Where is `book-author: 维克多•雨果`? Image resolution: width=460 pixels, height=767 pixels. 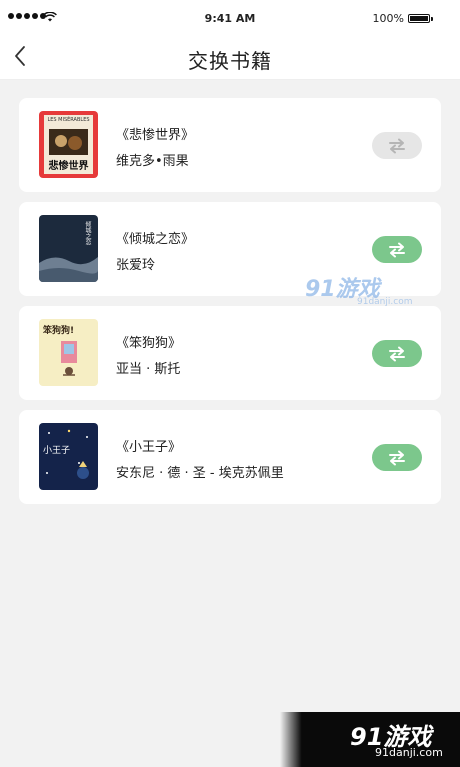 book-author: 维克多•雨果 is located at coordinates (152, 161).